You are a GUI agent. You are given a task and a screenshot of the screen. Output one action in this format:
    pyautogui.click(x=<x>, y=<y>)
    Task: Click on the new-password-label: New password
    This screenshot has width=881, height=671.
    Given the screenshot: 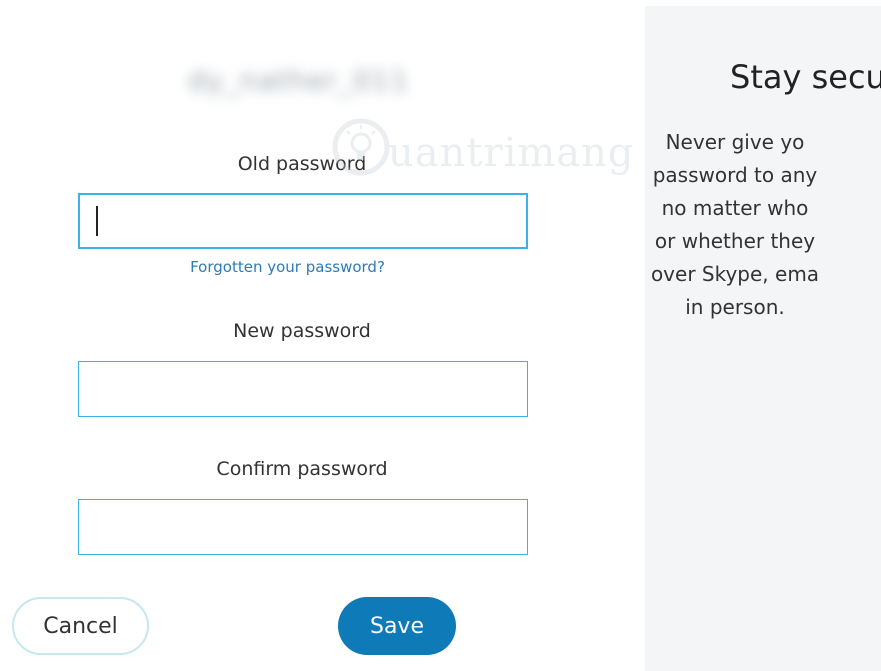 What is the action you would take?
    pyautogui.click(x=302, y=331)
    